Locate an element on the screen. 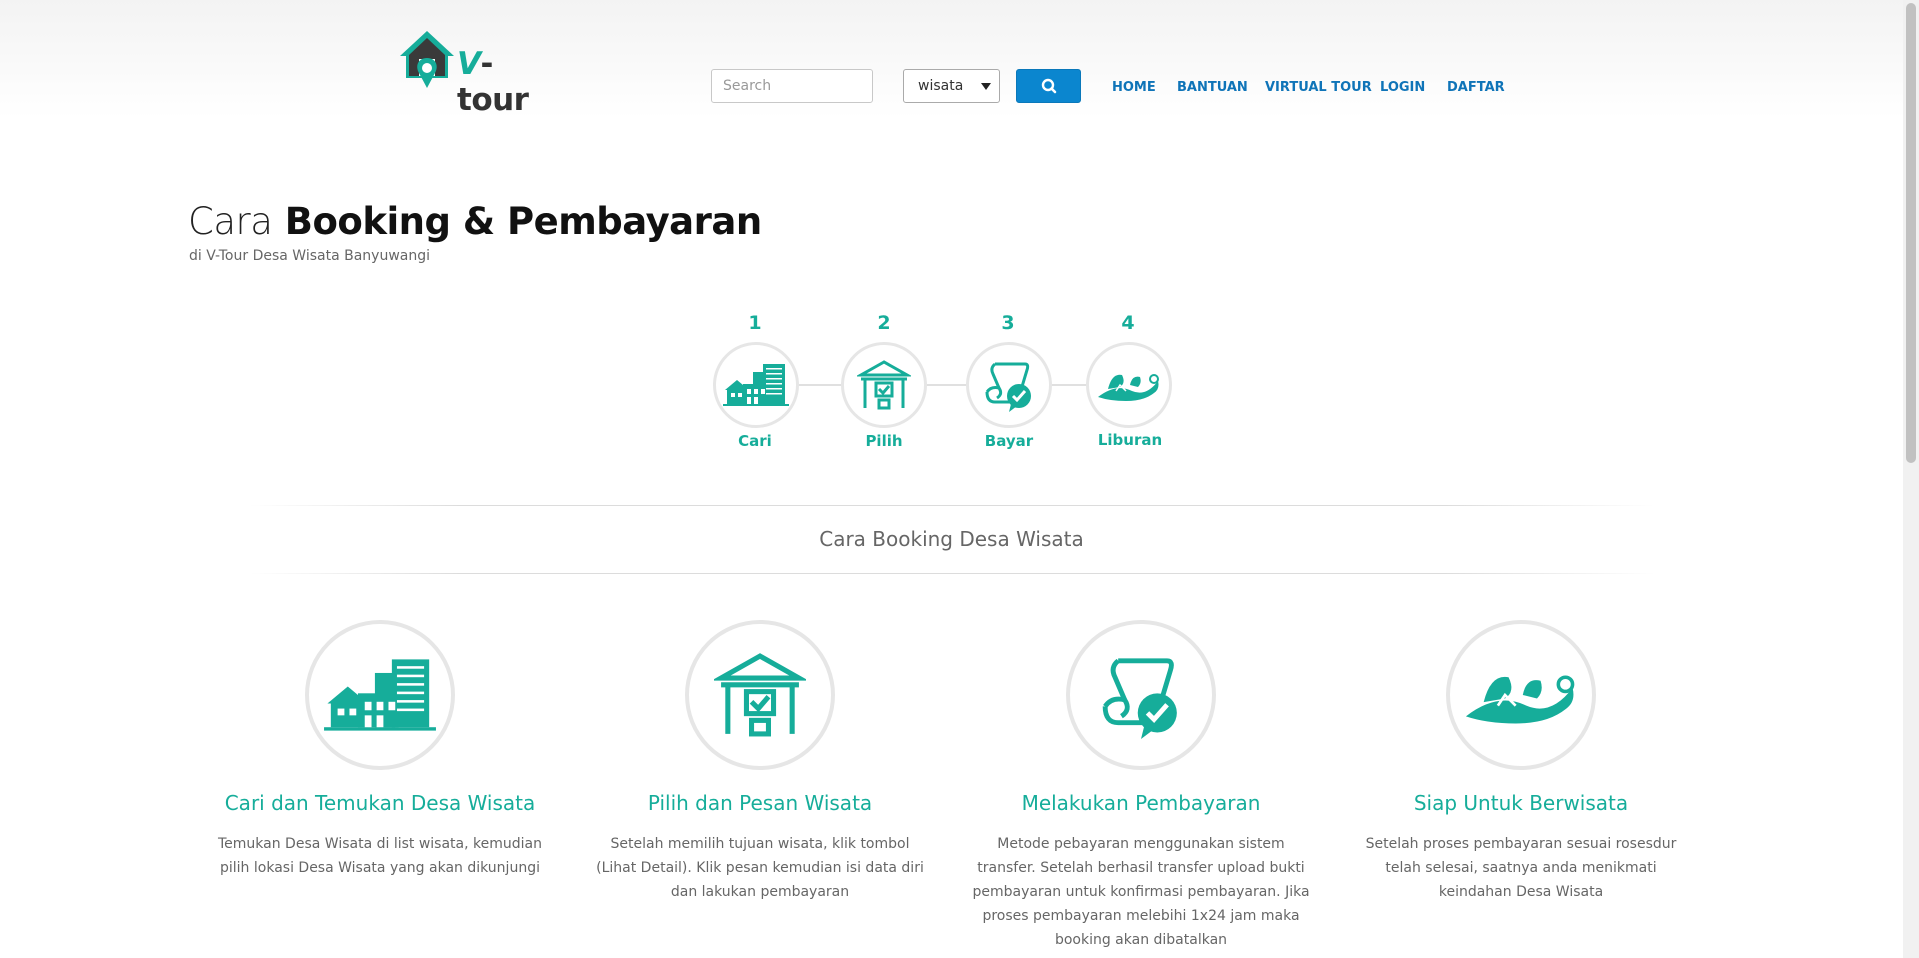  step-label: Liburan is located at coordinates (1130, 440).